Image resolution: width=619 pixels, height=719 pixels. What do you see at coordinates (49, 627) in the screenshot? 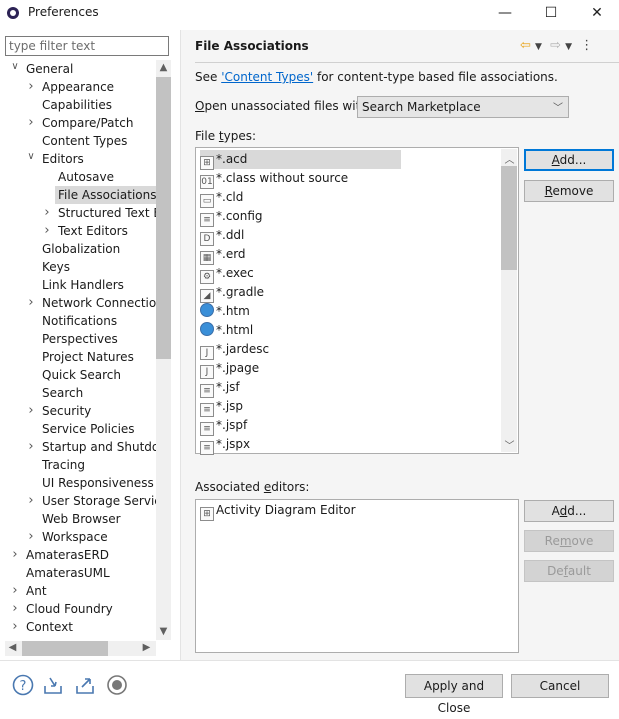
I see `tree-item: Context` at bounding box center [49, 627].